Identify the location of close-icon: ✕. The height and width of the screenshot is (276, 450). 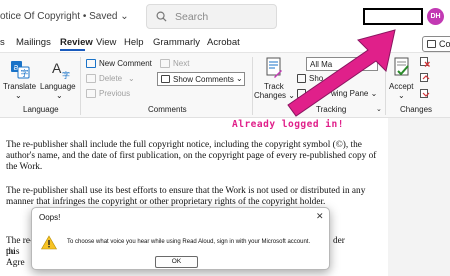
(320, 216).